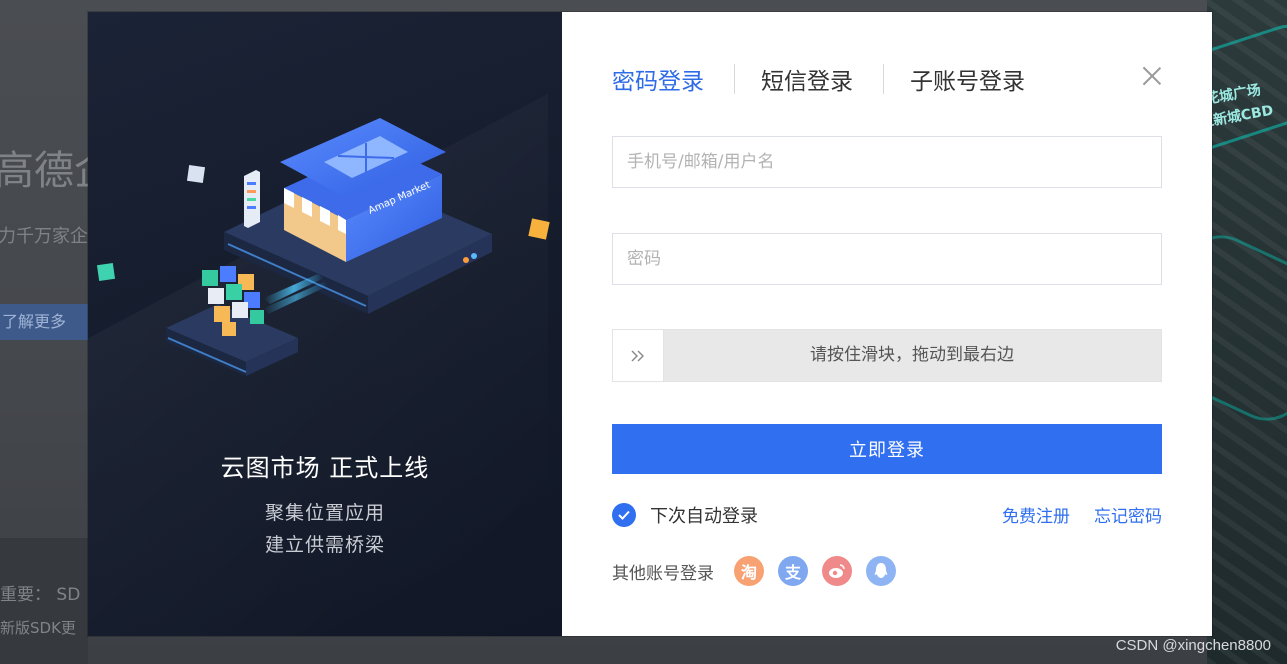  What do you see at coordinates (658, 79) in the screenshot?
I see `tab-password-login: 密码登录` at bounding box center [658, 79].